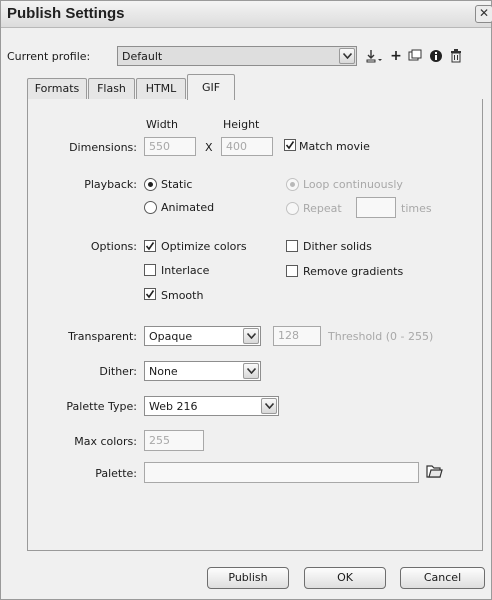 Image resolution: width=492 pixels, height=600 pixels. I want to click on title-bar: Publish Settings ✕, so click(246, 14).